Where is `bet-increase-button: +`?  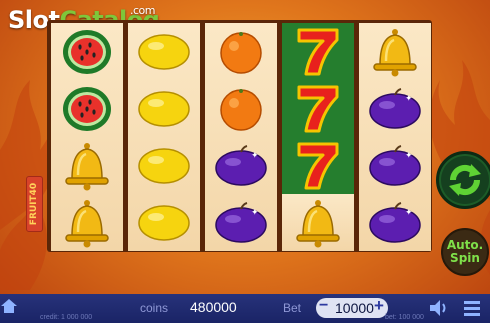 bet-increase-button: + is located at coordinates (379, 306).